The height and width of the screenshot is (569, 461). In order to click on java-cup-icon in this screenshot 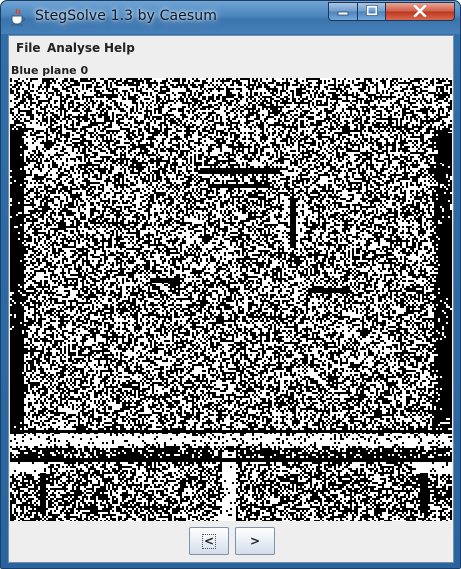, I will do `click(18, 17)`.